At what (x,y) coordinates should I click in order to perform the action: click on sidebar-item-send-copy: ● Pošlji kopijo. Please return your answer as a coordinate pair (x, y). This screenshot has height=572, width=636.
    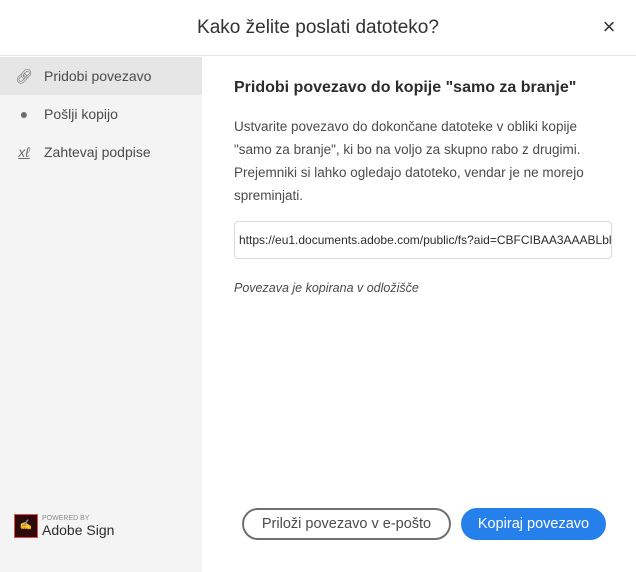
    Looking at the image, I should click on (101, 114).